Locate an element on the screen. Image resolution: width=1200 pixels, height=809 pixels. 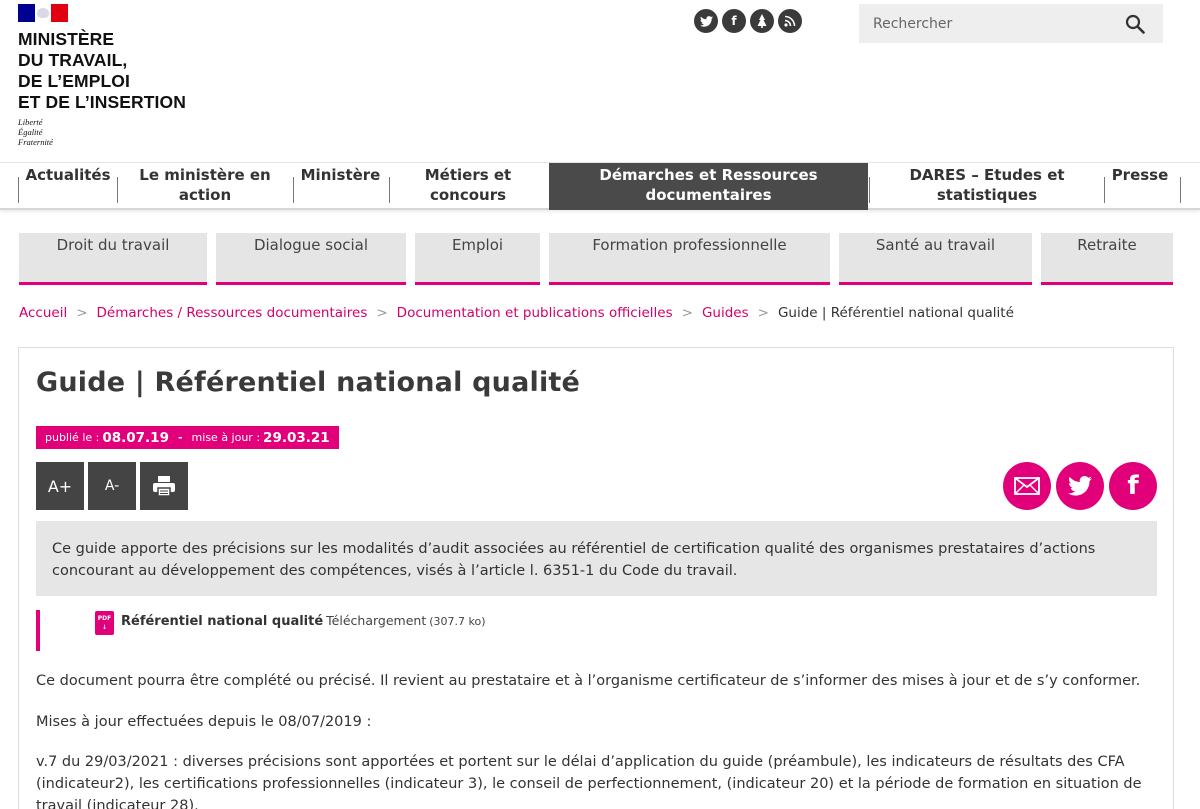
page-title: Guide | Référentiel national qualité is located at coordinates (308, 382).